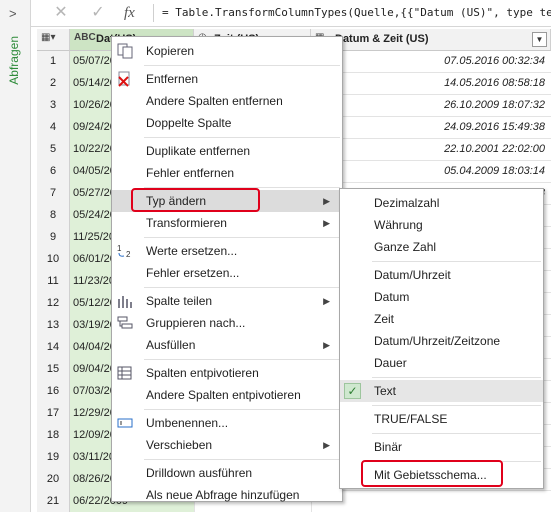  I want to click on replace-values-icon: 12, so click(125, 251).